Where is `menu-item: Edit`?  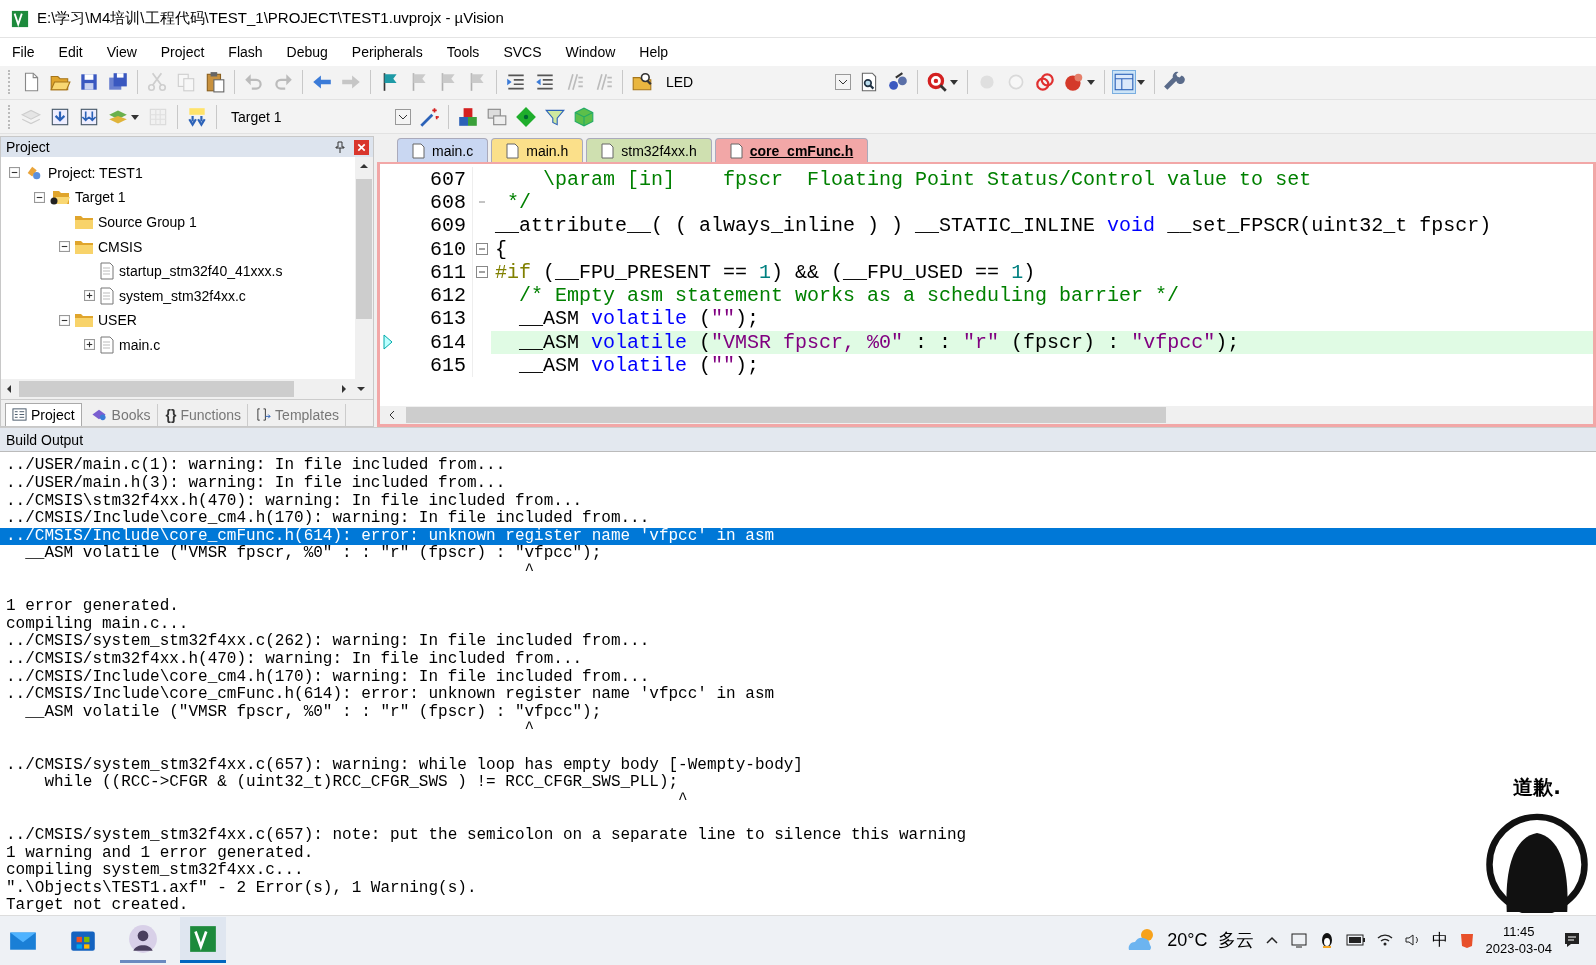
menu-item: Edit is located at coordinates (76, 52).